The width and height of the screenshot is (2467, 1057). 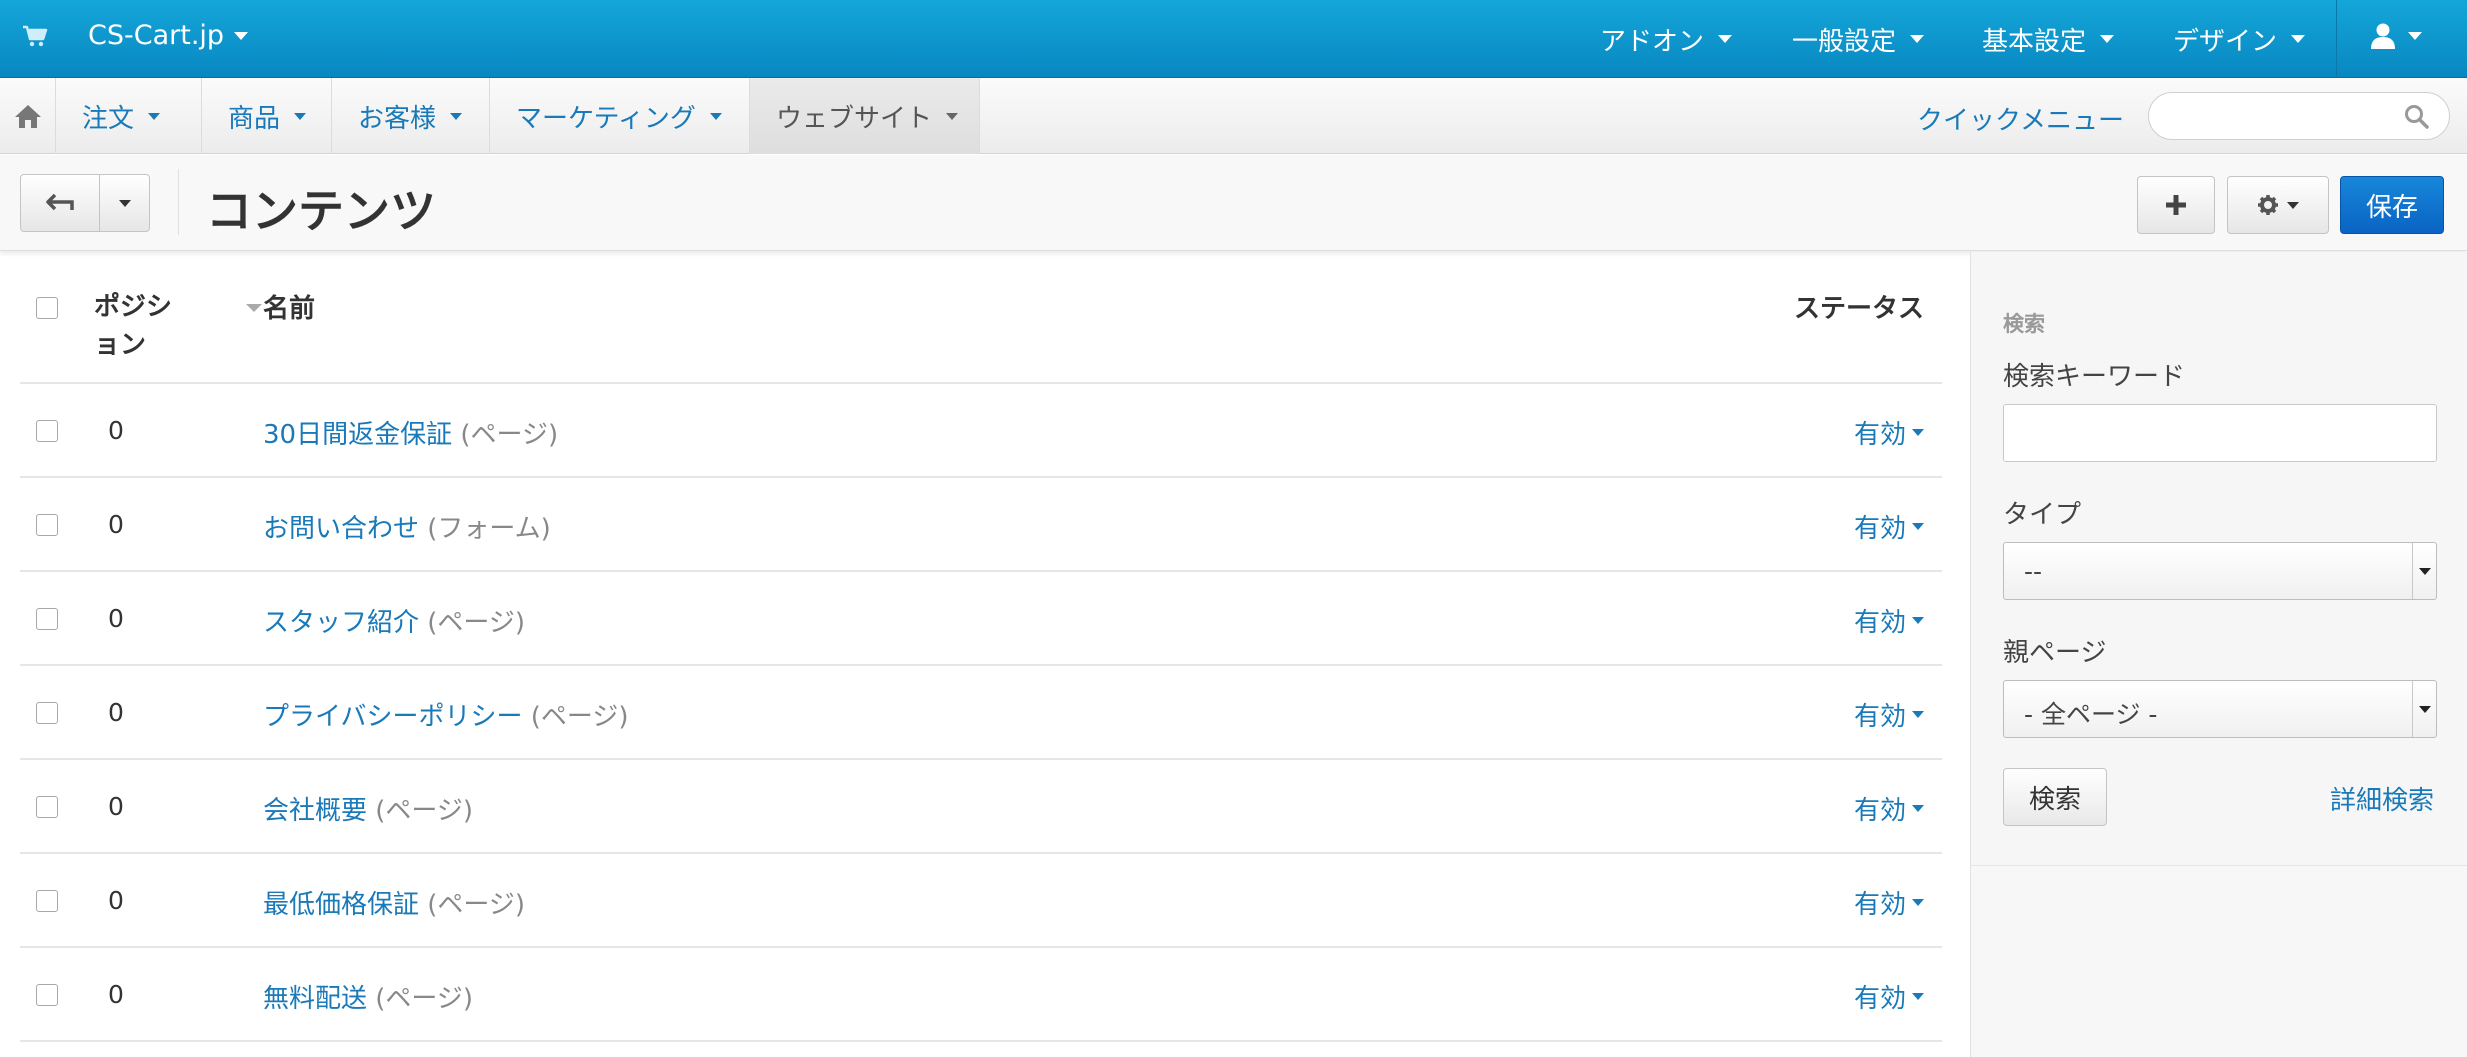 I want to click on table-row: 0 会社概要 (ページ) 有効, so click(x=981, y=807).